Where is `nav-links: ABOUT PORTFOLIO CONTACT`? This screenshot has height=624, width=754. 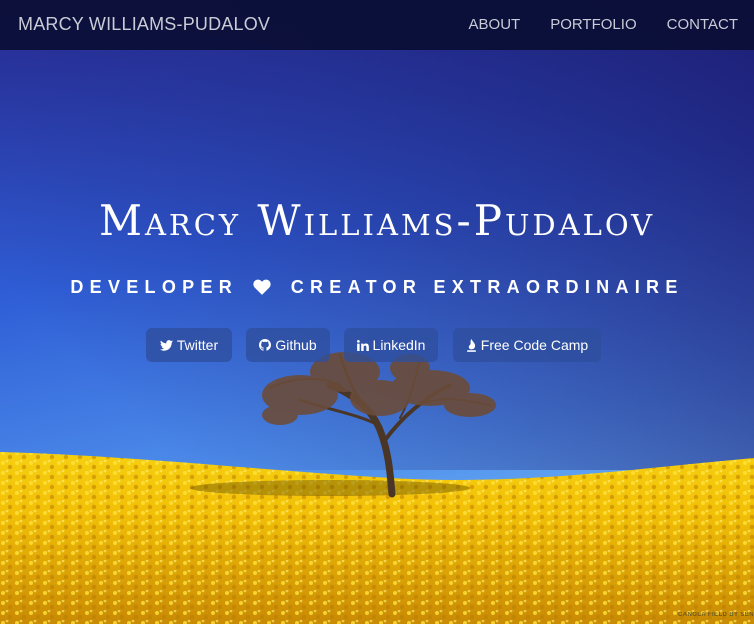
nav-links: ABOUT PORTFOLIO CONTACT is located at coordinates (603, 24).